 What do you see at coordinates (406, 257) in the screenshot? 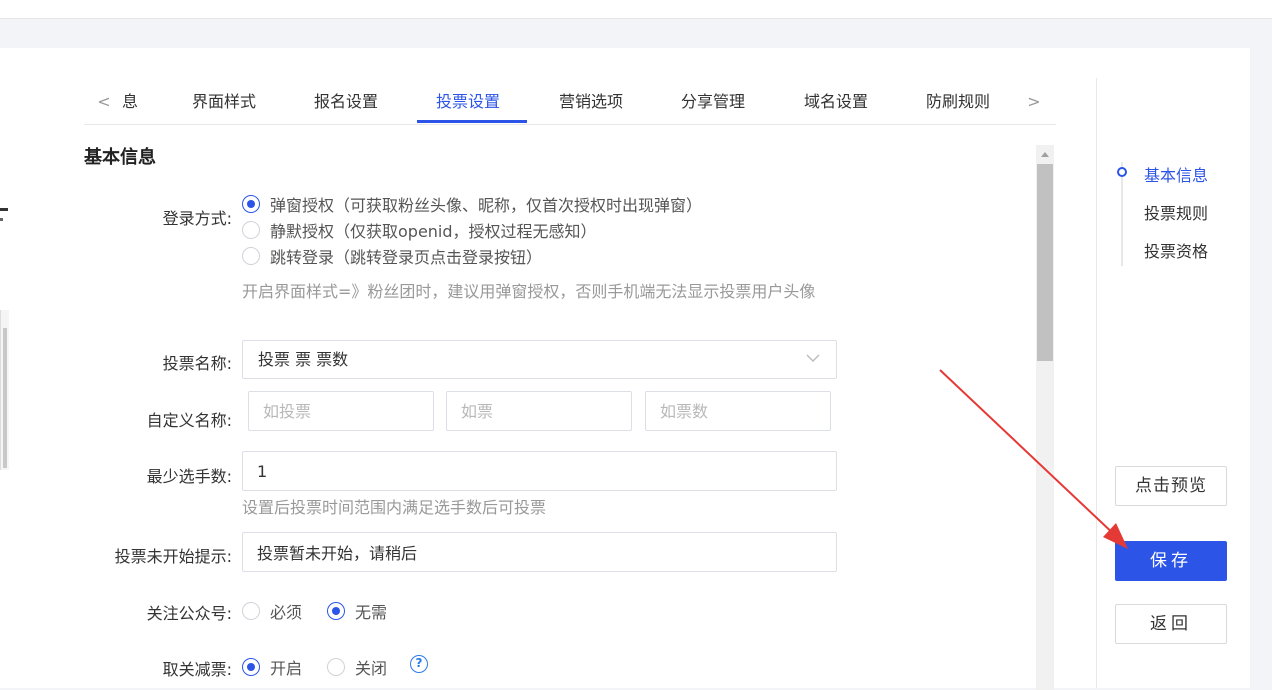
I see `radio-label: 跳转登录（跳转登录页点击登录按钮）` at bounding box center [406, 257].